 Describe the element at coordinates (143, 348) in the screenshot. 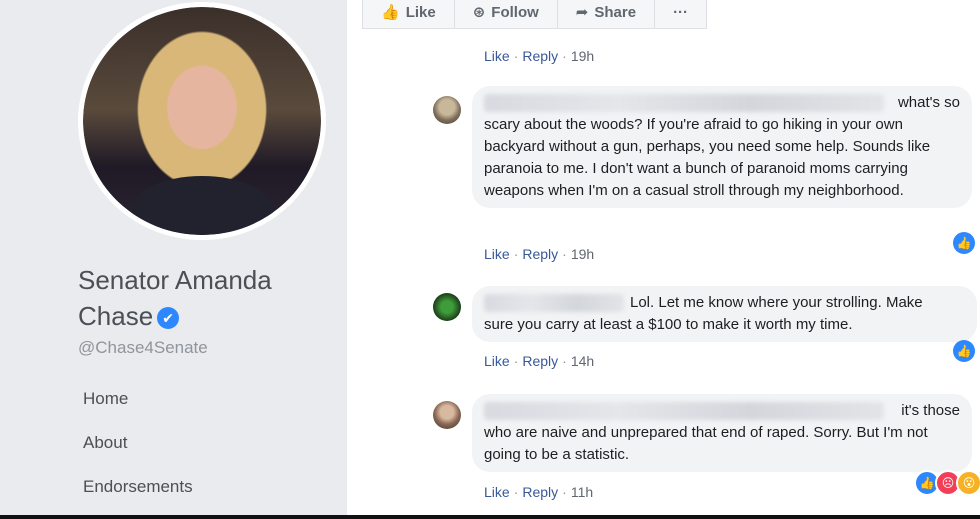

I see `page-handle: @Chase4Senate` at that location.